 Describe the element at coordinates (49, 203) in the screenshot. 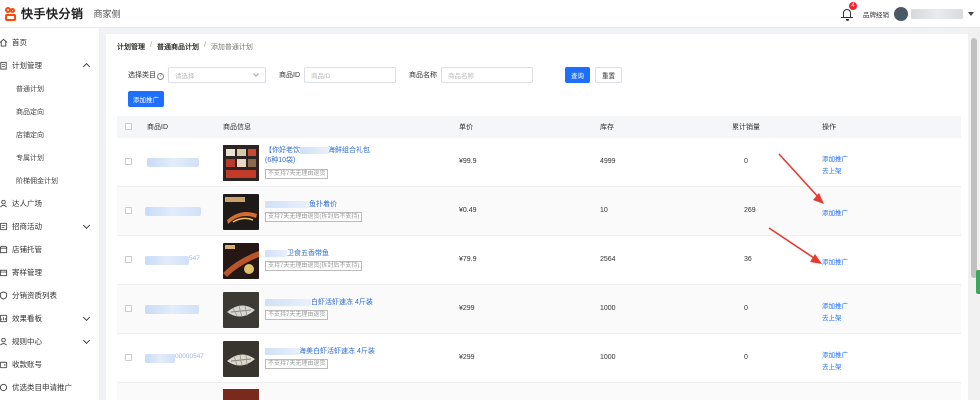

I see `sidebar-item-influencer-plaza: 达人广场` at that location.